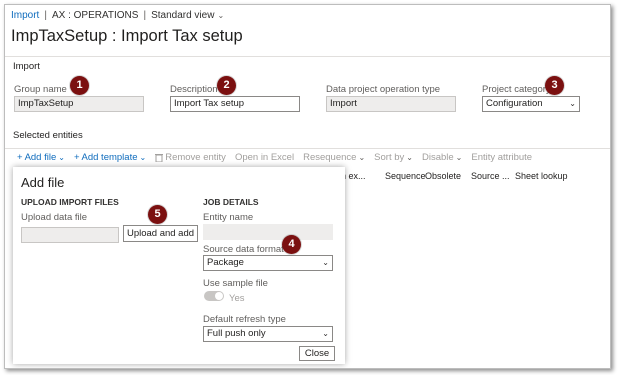  Describe the element at coordinates (243, 249) in the screenshot. I see `source-data-format-label: Source data format` at that location.